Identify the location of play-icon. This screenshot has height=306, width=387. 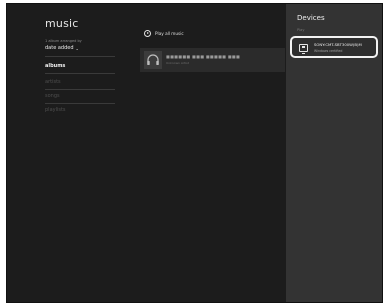
(147, 33).